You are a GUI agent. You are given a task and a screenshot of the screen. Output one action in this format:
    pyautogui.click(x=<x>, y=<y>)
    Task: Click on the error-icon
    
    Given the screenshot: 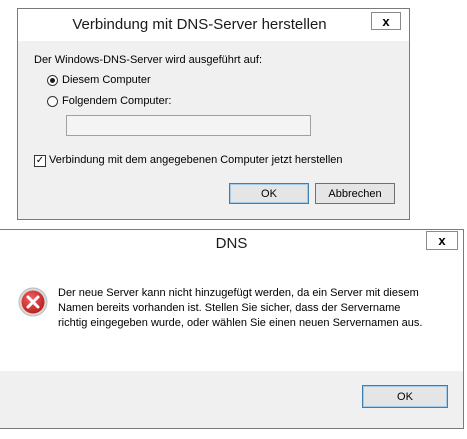 What is the action you would take?
    pyautogui.click(x=33, y=302)
    